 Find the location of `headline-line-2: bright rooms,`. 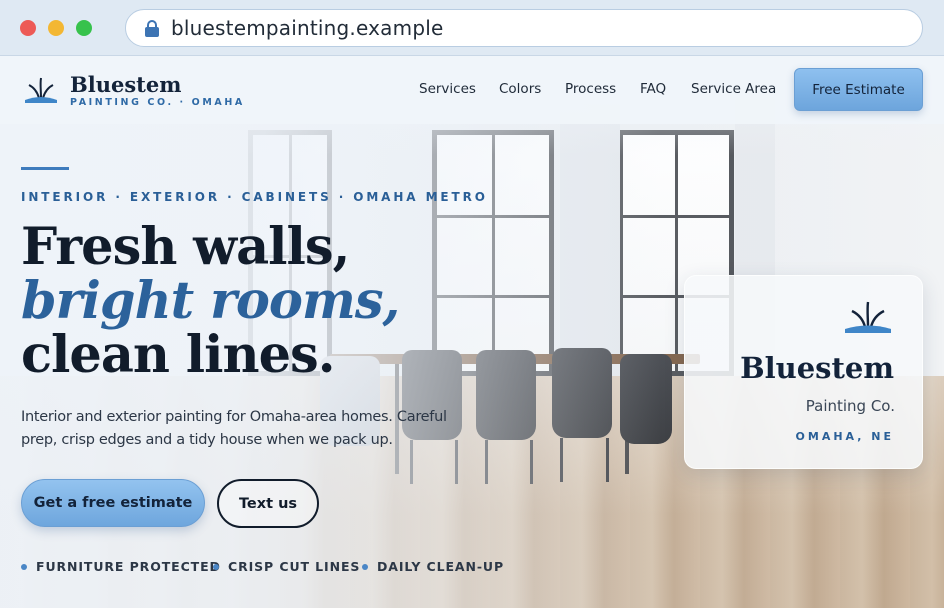

headline-line-2: bright rooms, is located at coordinates (210, 301).